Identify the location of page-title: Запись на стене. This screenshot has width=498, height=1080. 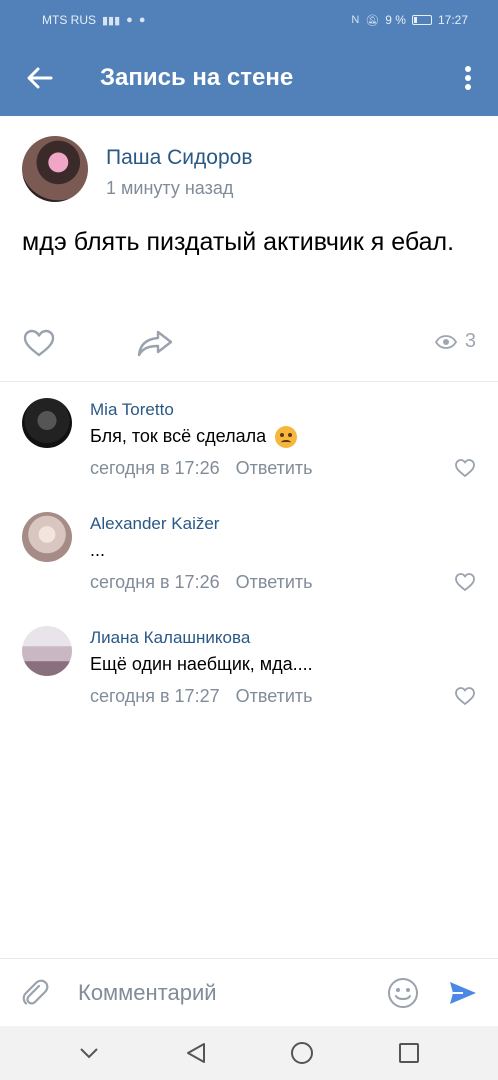
(197, 77).